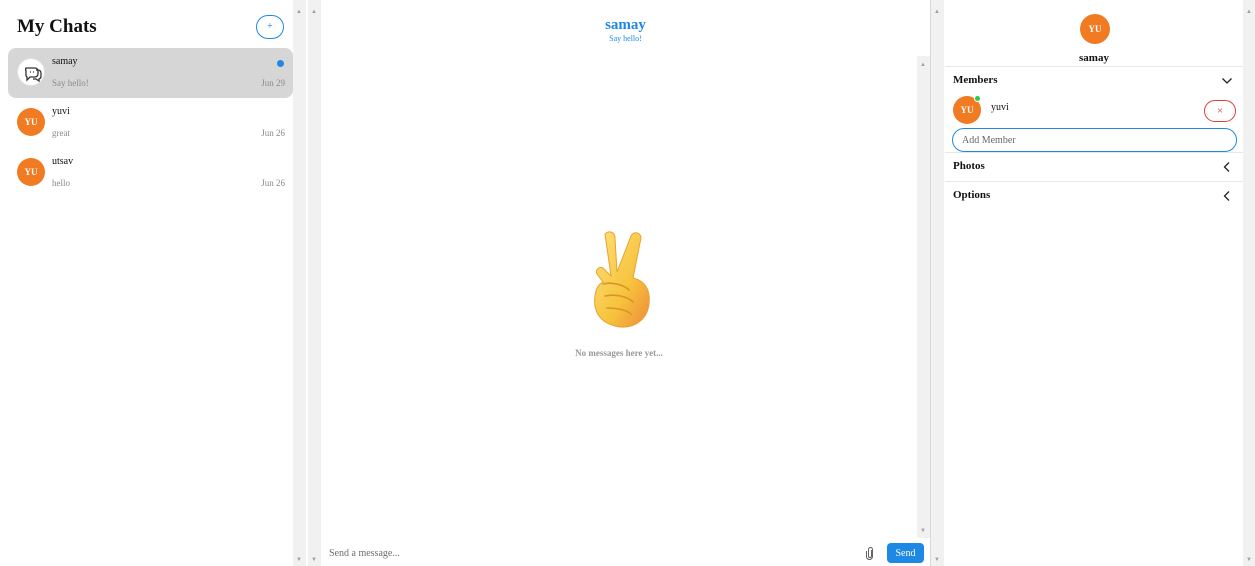  I want to click on add-member-input, so click(1094, 140).